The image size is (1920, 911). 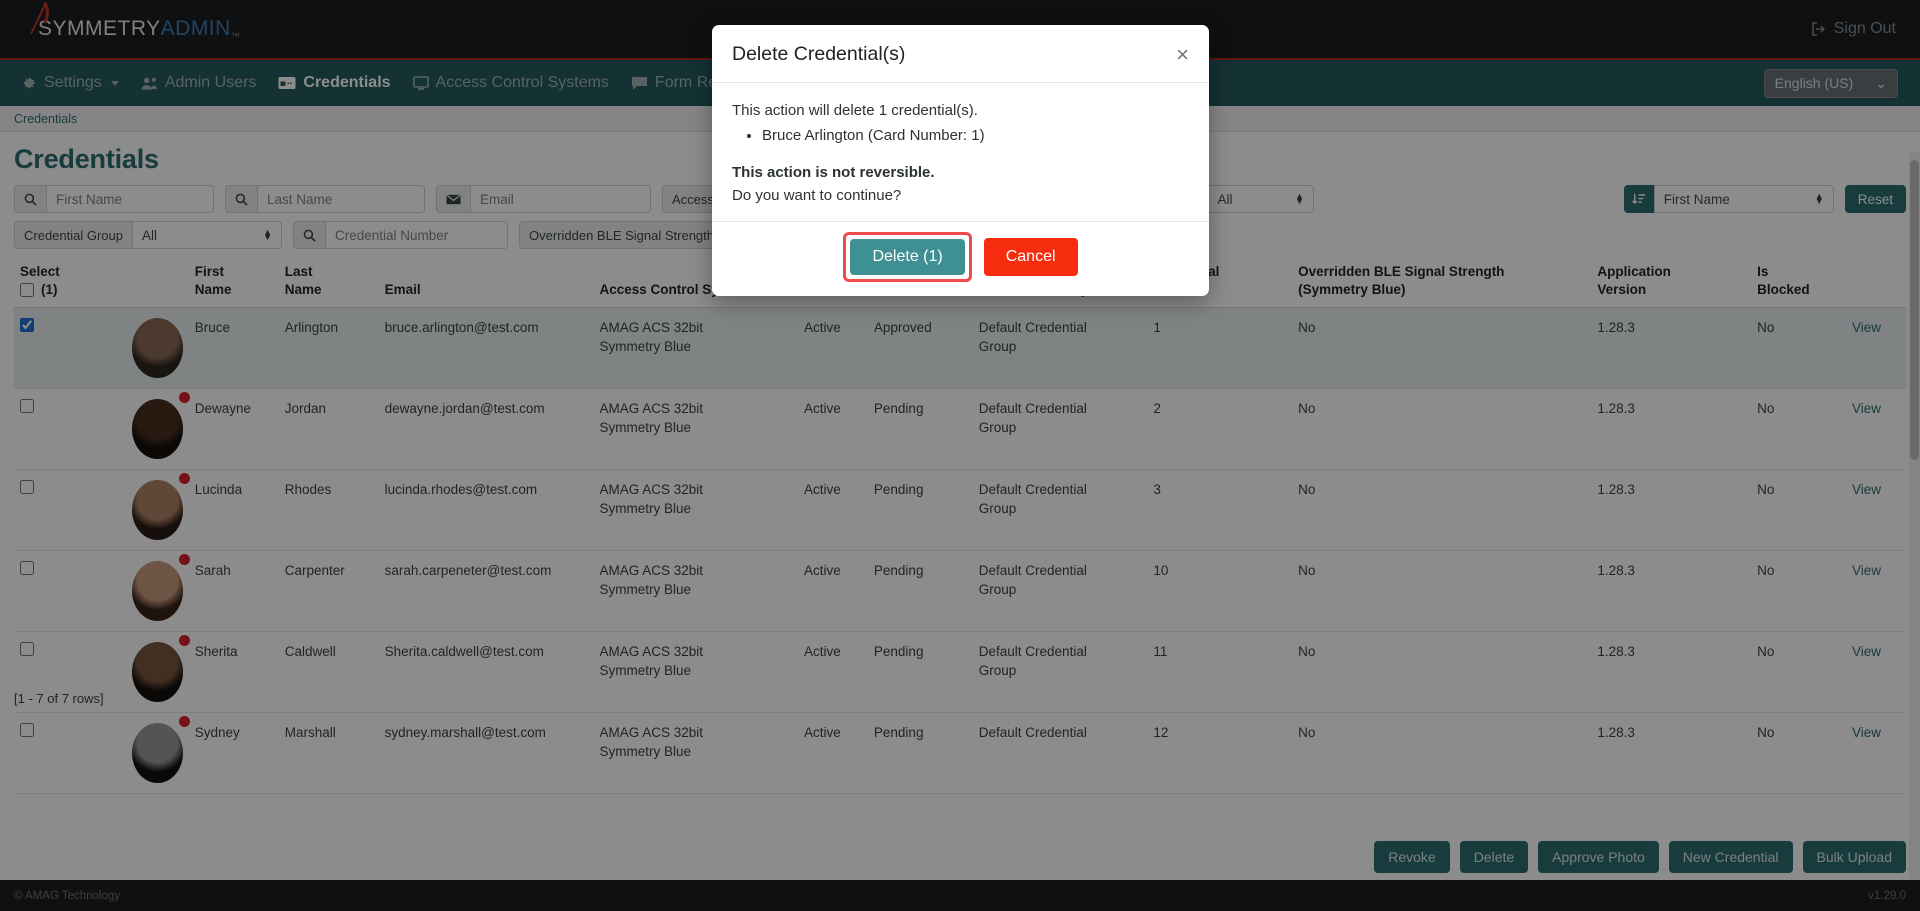 What do you see at coordinates (960, 54) in the screenshot?
I see `dialog-header: Delete Credential(s) ×` at bounding box center [960, 54].